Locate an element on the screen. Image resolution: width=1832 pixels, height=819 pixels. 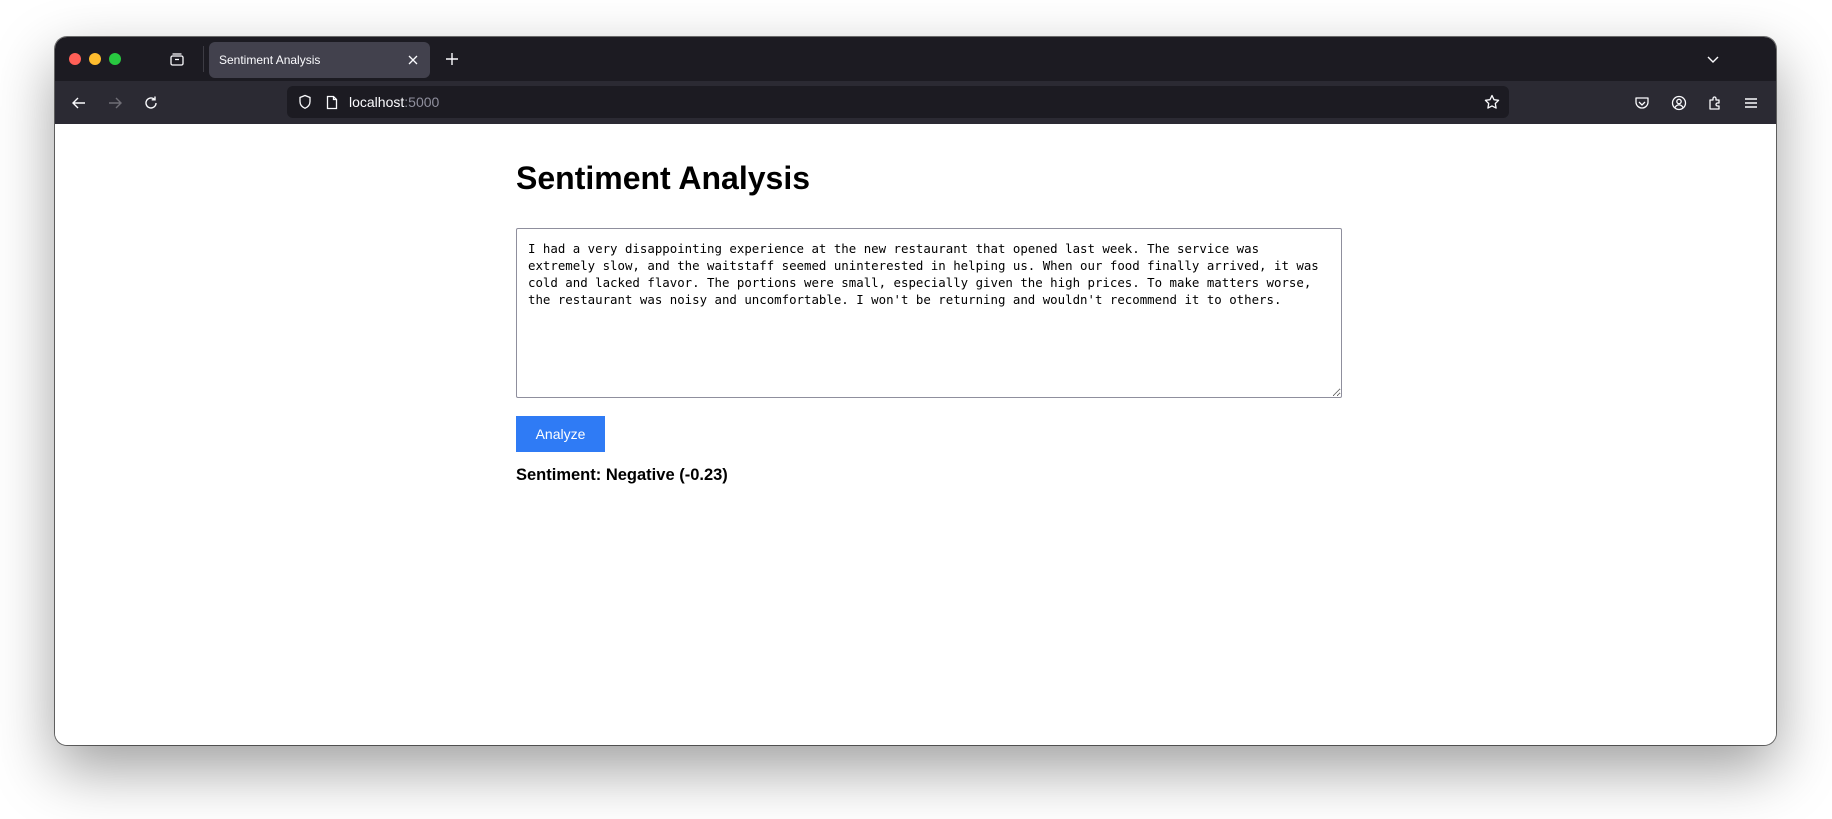
url-host: localhost is located at coordinates (377, 102).